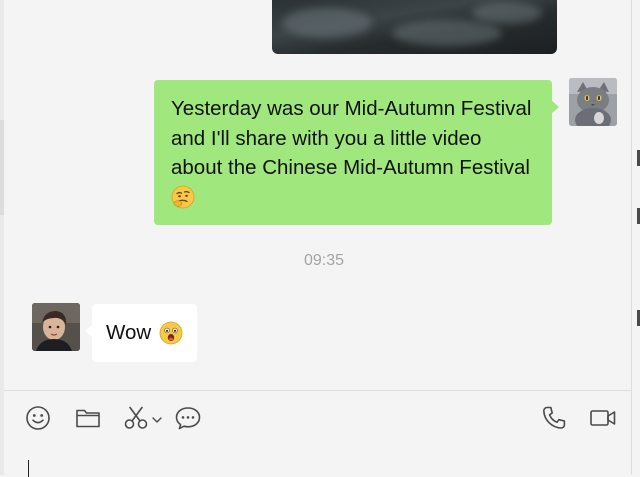 The height and width of the screenshot is (477, 640). I want to click on right-panel-edge, so click(635, 237).